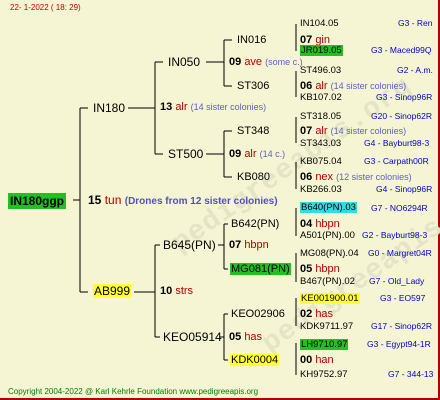 This screenshot has width=440, height=400. What do you see at coordinates (284, 62) in the screenshot?
I see `colonies-note: (some c.)` at bounding box center [284, 62].